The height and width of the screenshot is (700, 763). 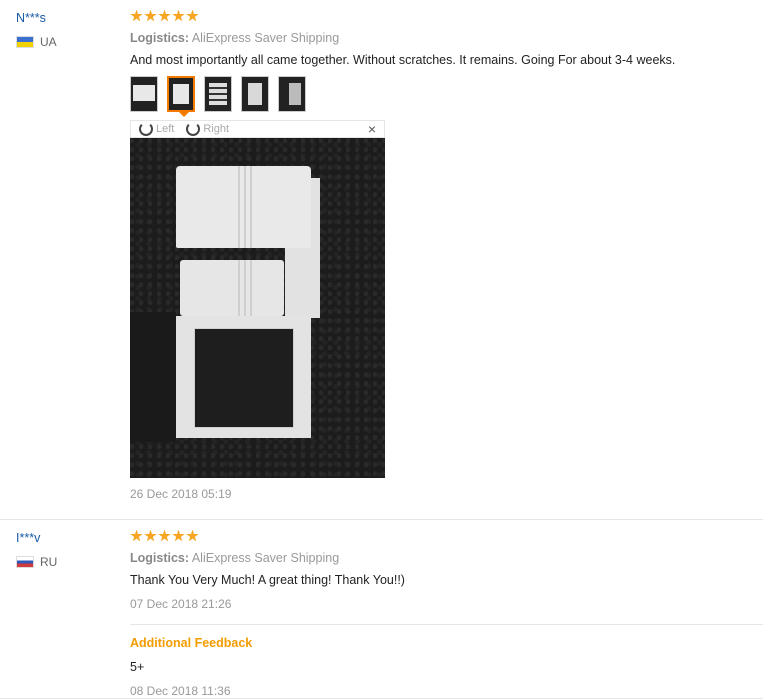 I want to click on reviewer-country: RU, so click(x=66, y=562).